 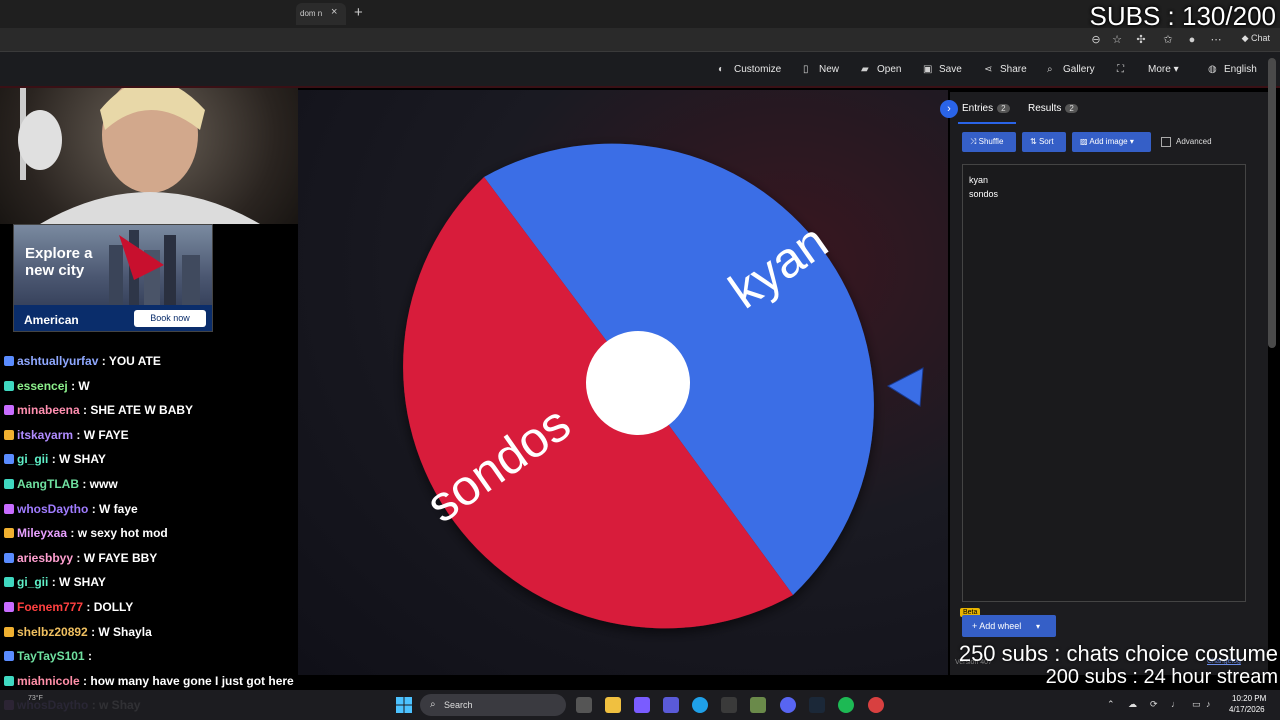 What do you see at coordinates (493, 705) in the screenshot?
I see `taskbar-search: Search` at bounding box center [493, 705].